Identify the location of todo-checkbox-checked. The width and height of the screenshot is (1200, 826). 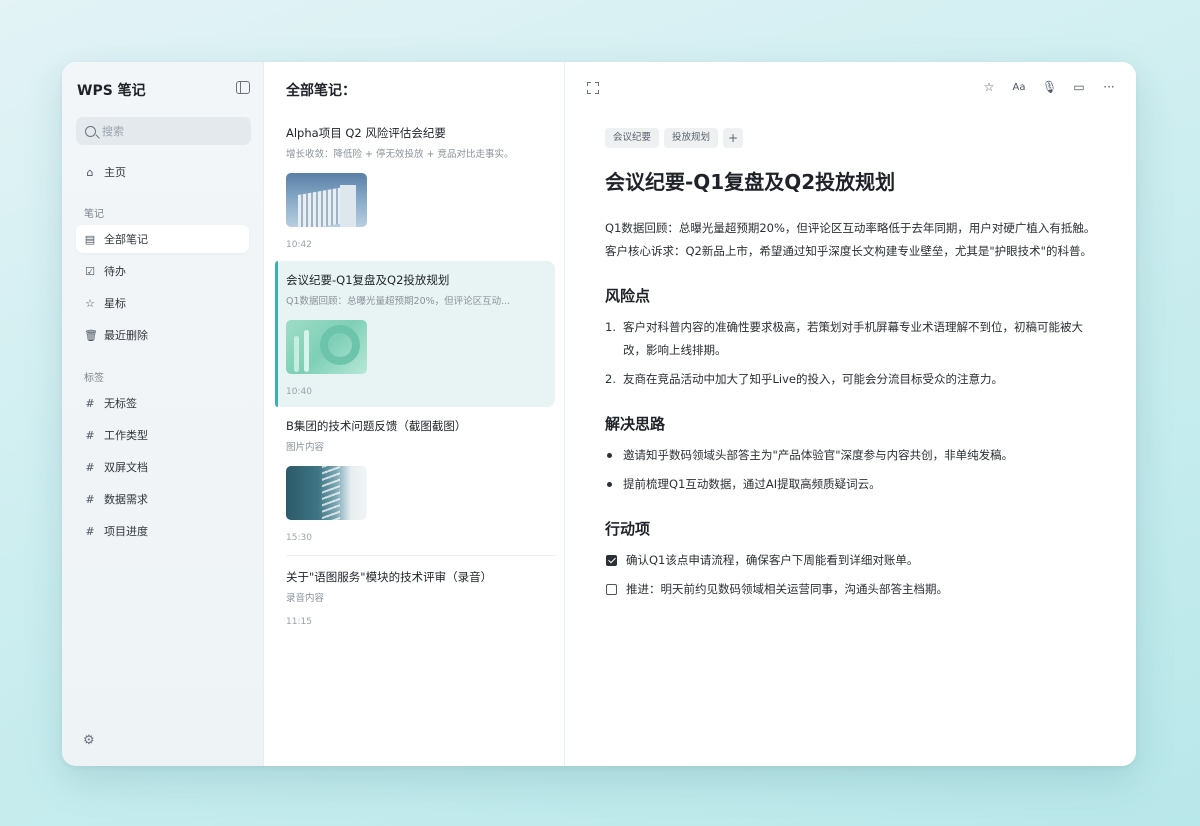
(611, 560).